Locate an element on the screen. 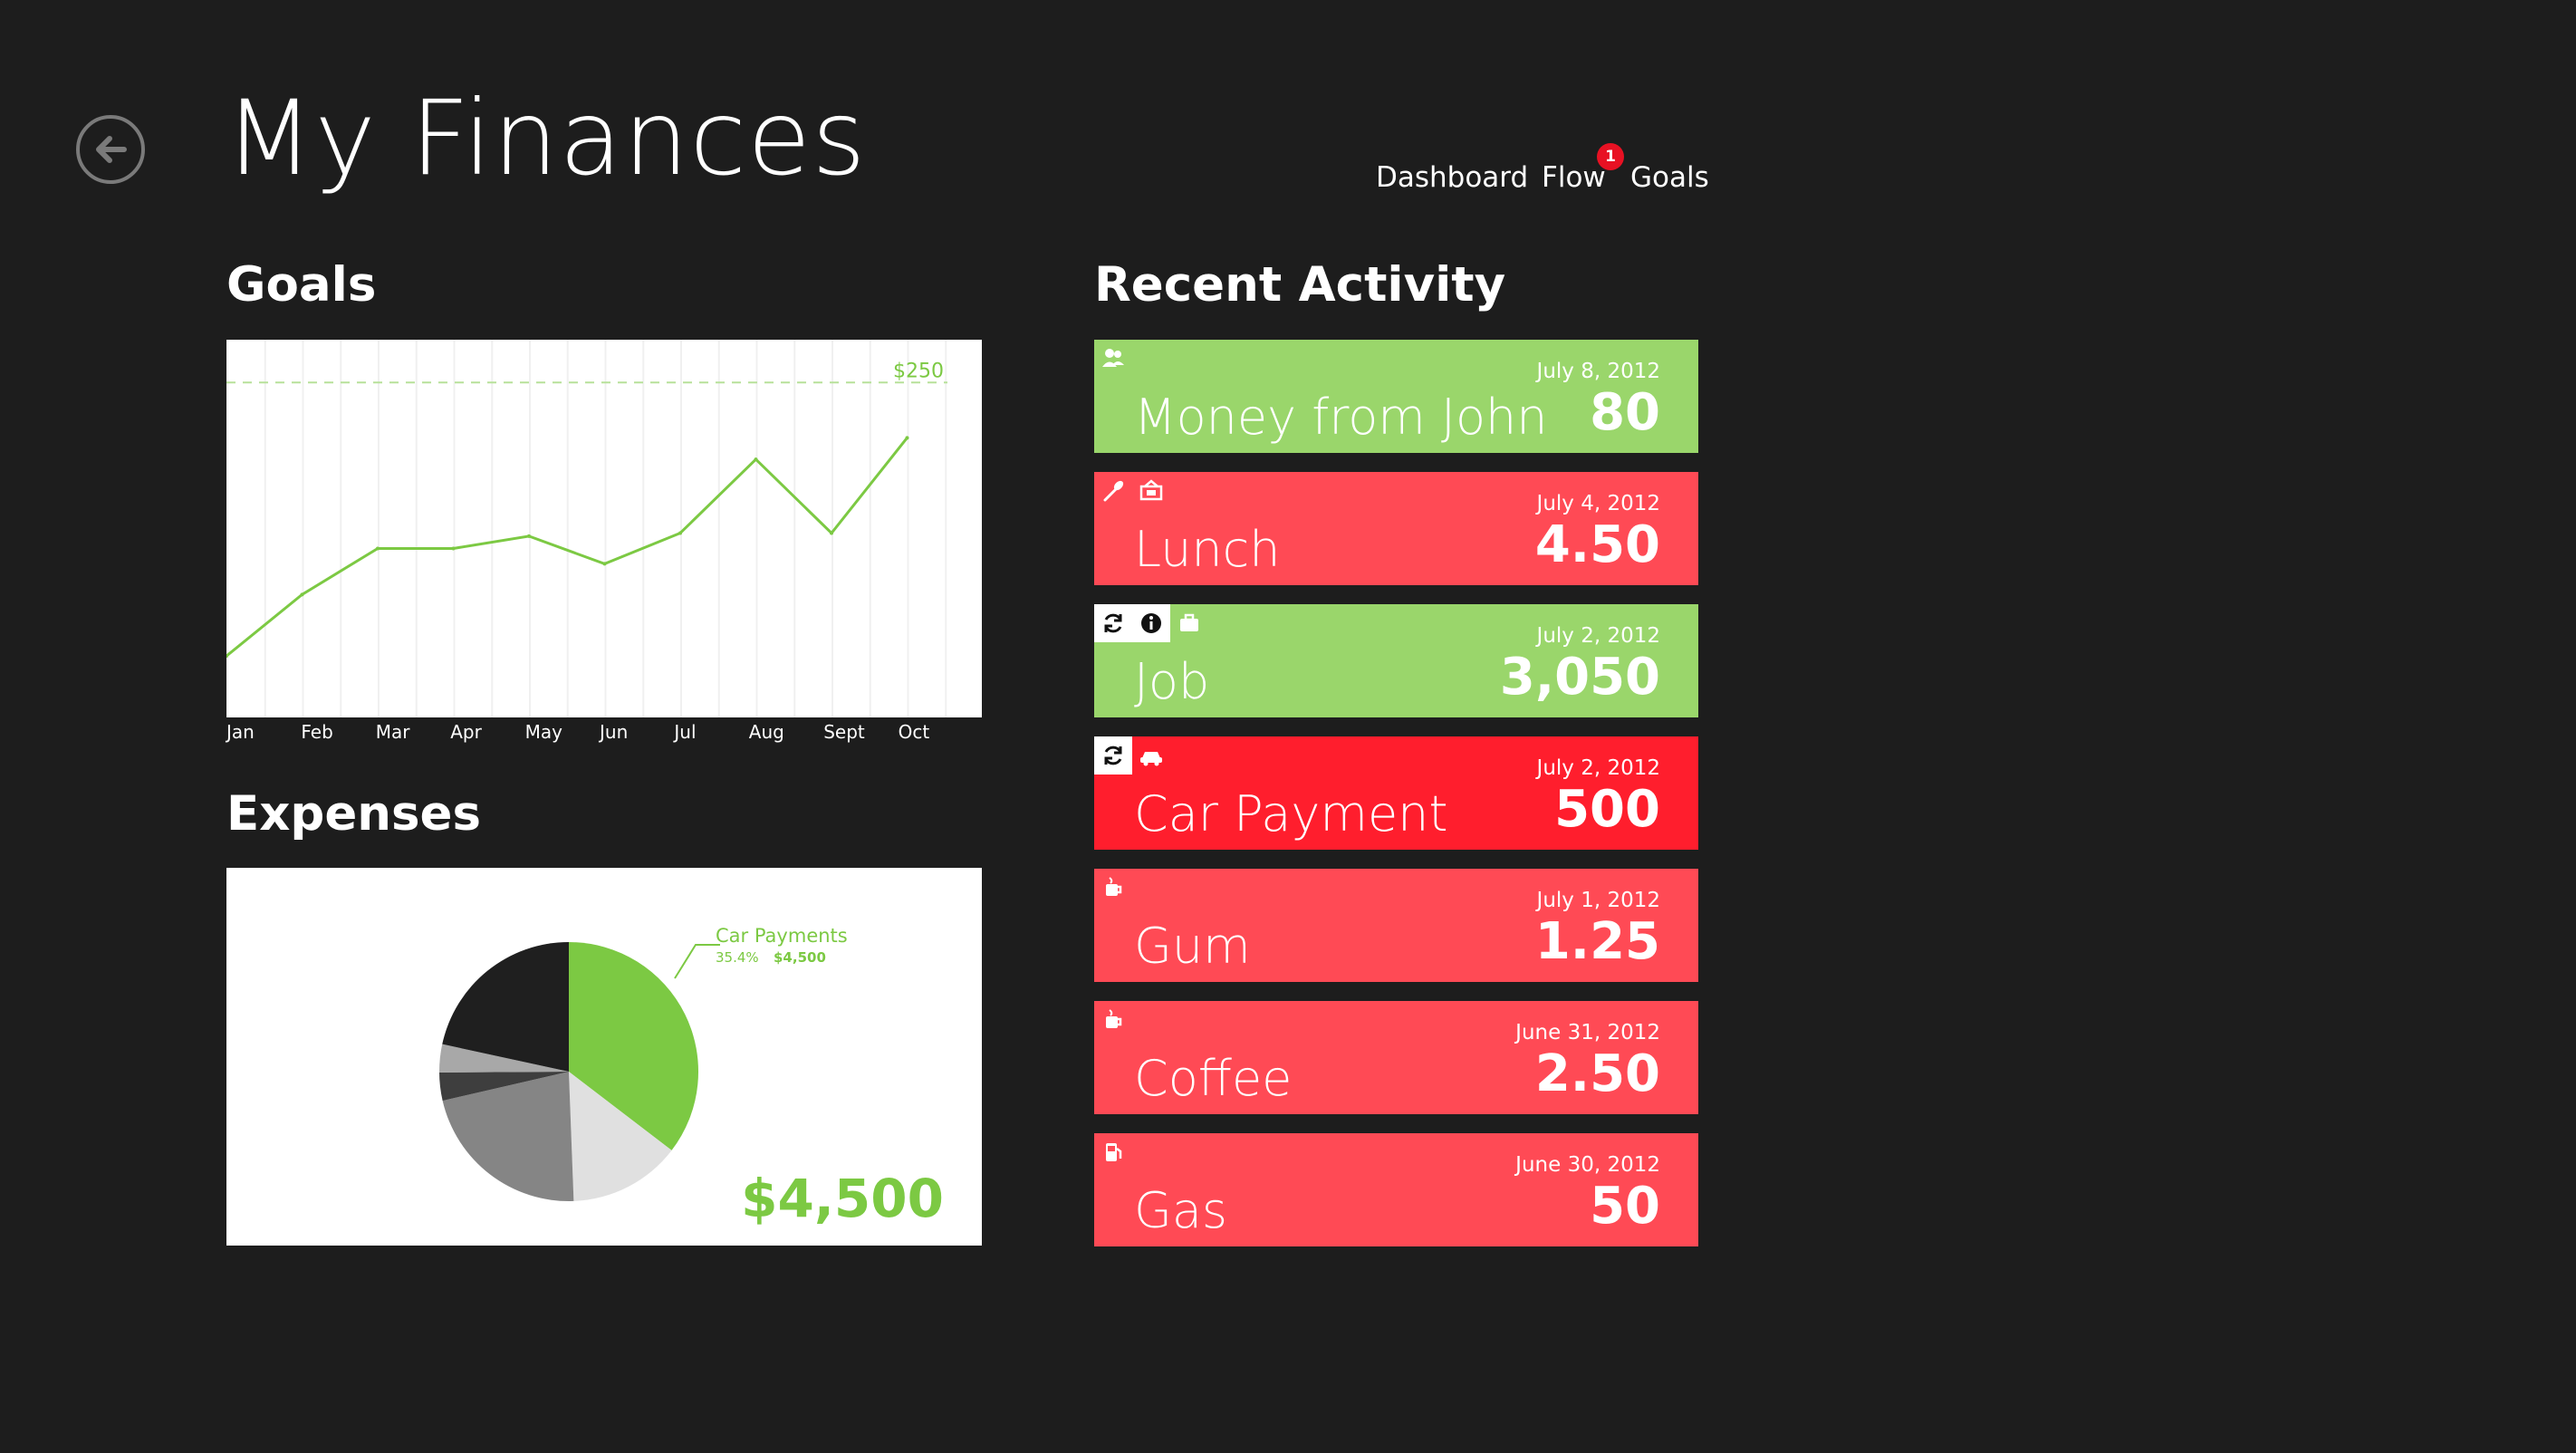 This screenshot has height=1453, width=2576. receipt-icon is located at coordinates (1151, 491).